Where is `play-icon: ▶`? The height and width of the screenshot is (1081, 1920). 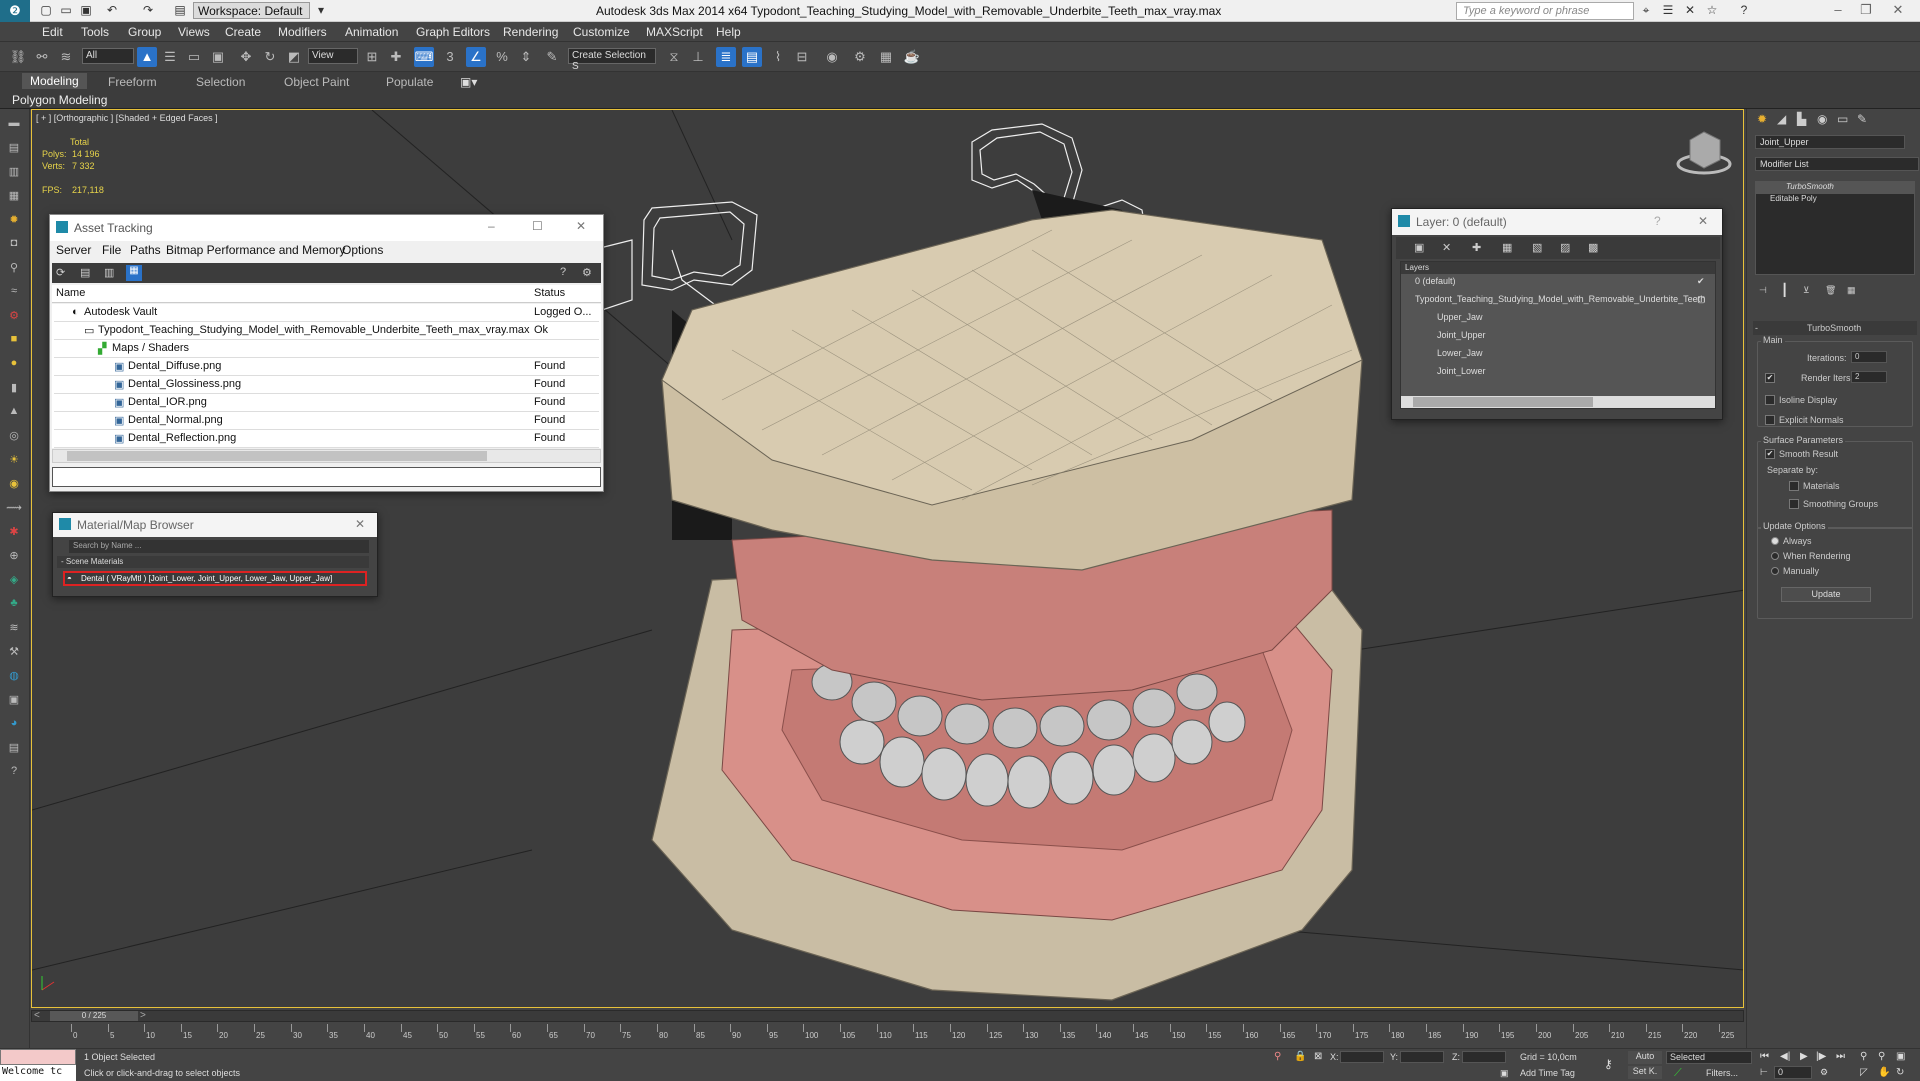 play-icon: ▶ is located at coordinates (1804, 1056).